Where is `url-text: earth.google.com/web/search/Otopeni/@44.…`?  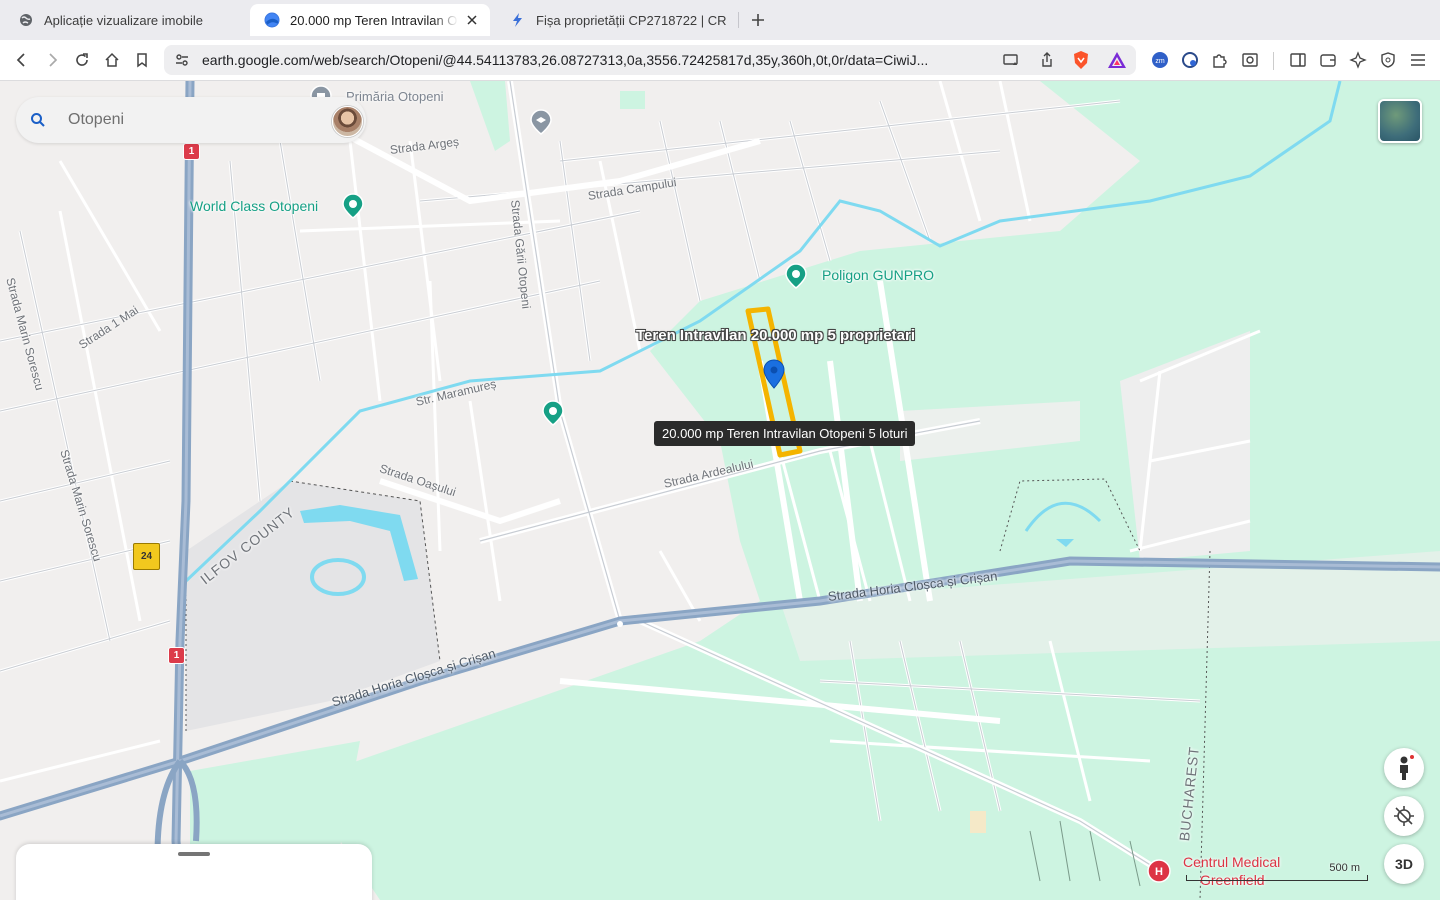 url-text: earth.google.com/web/search/Otopeni/@44.… is located at coordinates (565, 60).